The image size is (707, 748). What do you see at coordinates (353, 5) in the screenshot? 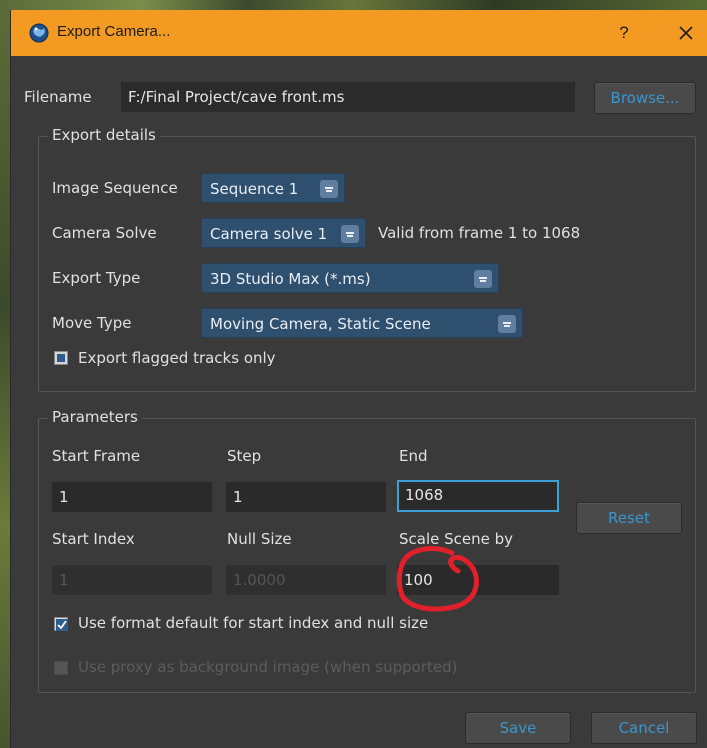
I see `desktop-background` at bounding box center [353, 5].